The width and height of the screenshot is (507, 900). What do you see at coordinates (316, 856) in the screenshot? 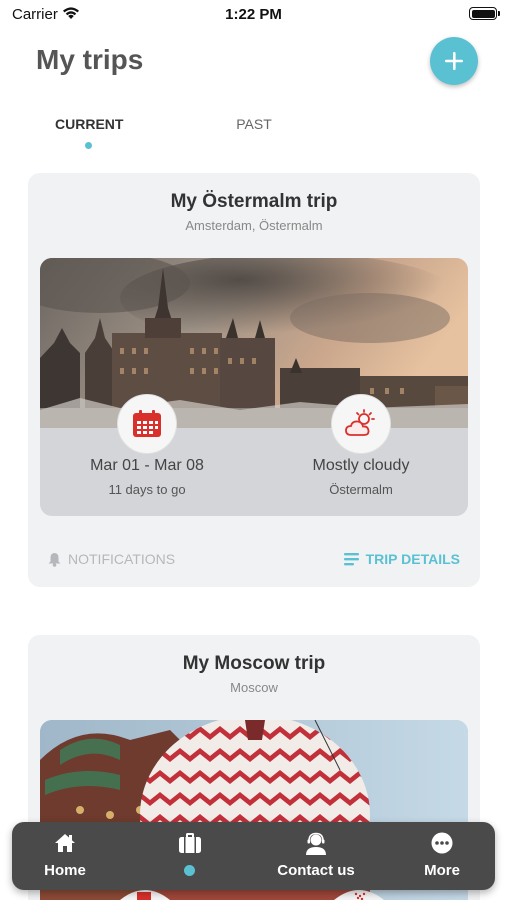
I see `tab-contact-us: Contact us` at bounding box center [316, 856].